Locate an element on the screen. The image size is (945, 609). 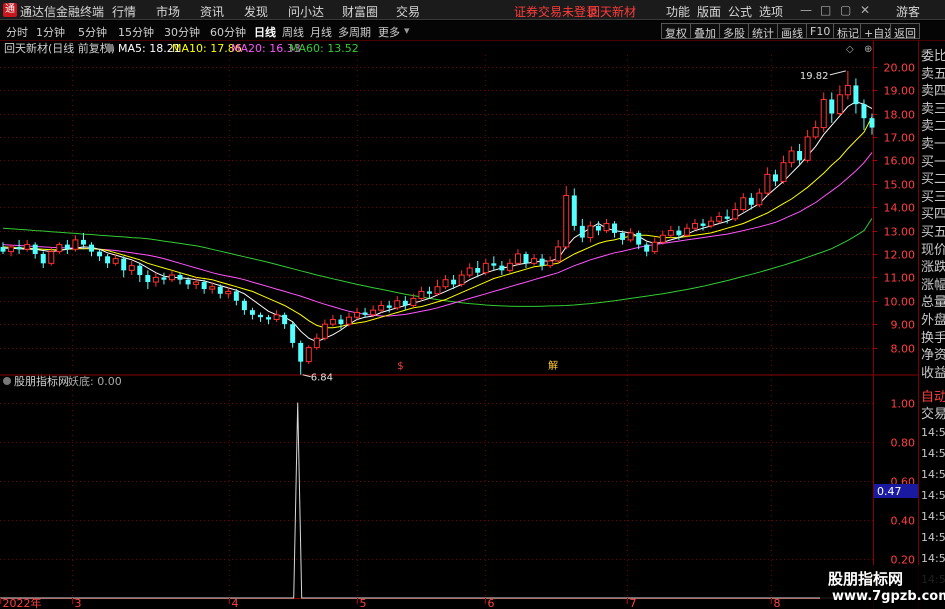
quote-field-label: 涨幅 is located at coordinates (933, 285).